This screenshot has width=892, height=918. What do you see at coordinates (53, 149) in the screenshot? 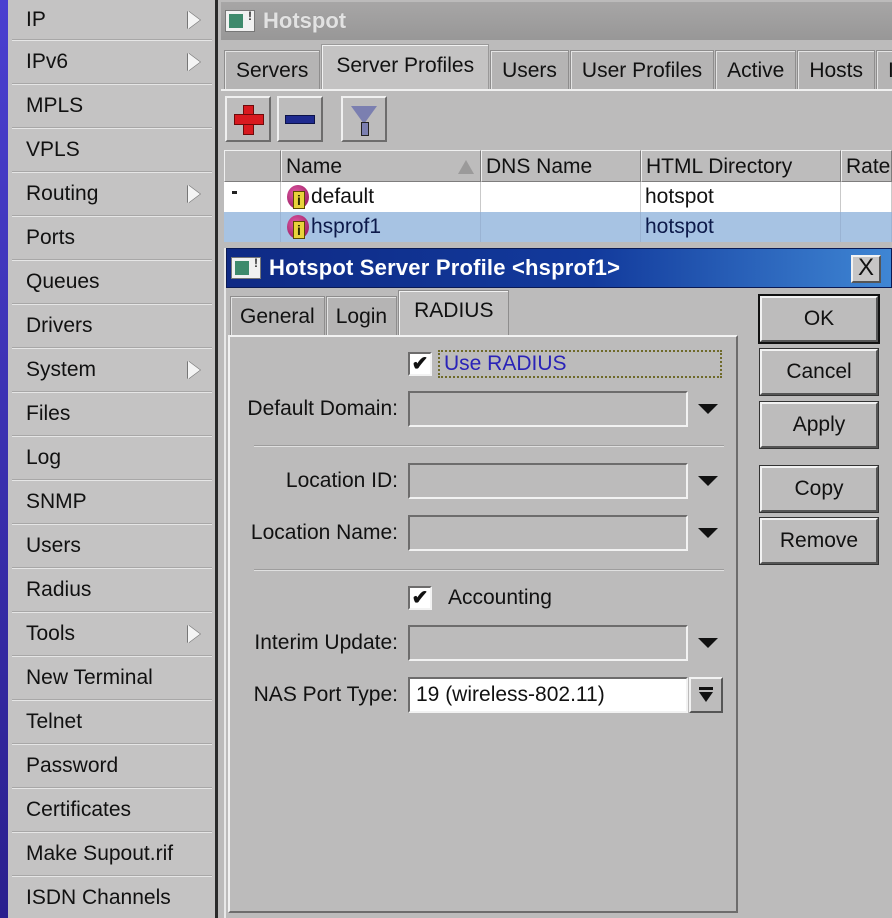
I see `sidebar-item-label: VPLS` at bounding box center [53, 149].